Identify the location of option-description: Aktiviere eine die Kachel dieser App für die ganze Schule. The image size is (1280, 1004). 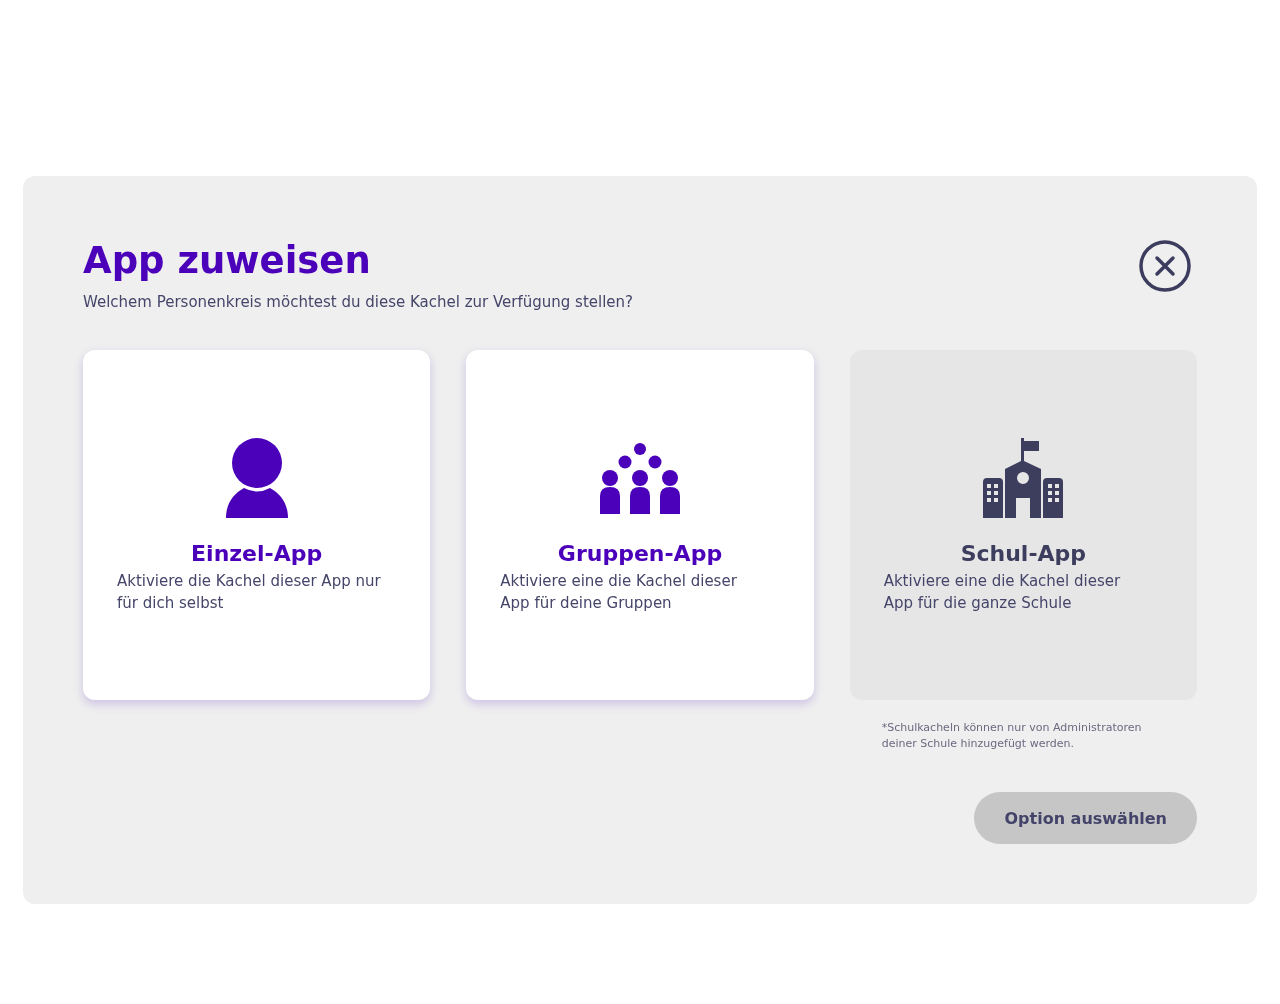
(1002, 592).